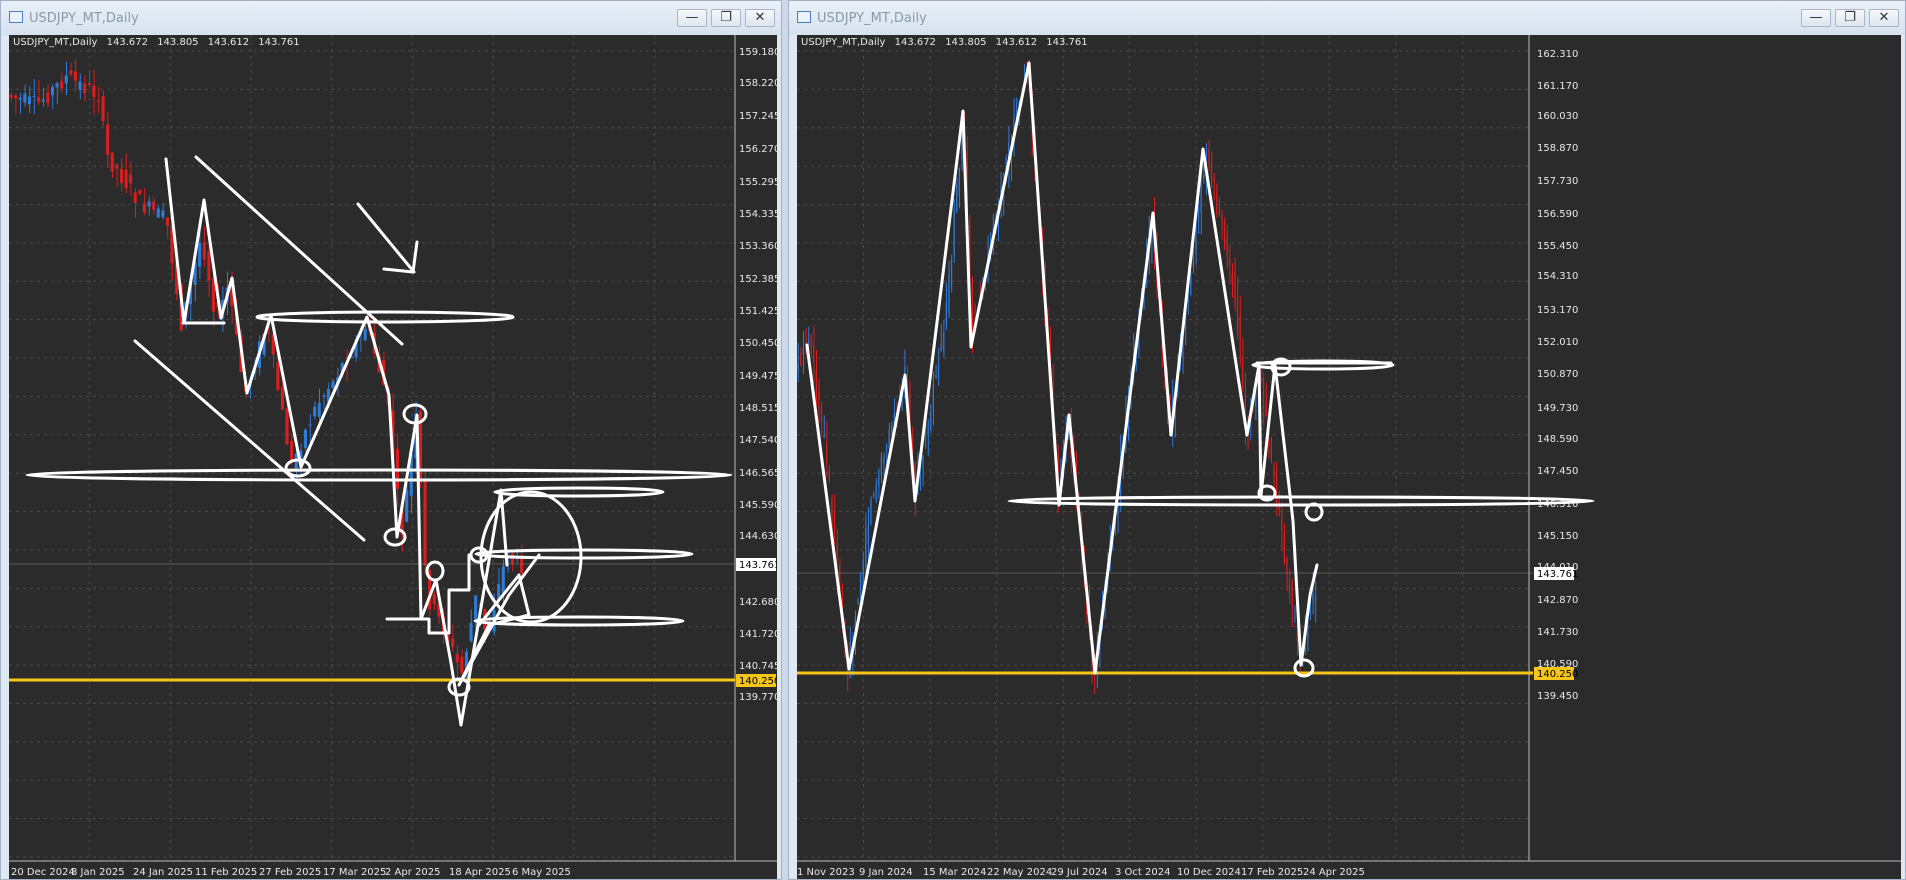 The image size is (1906, 880). Describe the element at coordinates (758, 666) in the screenshot. I see `price-tick-label: 140.745` at that location.